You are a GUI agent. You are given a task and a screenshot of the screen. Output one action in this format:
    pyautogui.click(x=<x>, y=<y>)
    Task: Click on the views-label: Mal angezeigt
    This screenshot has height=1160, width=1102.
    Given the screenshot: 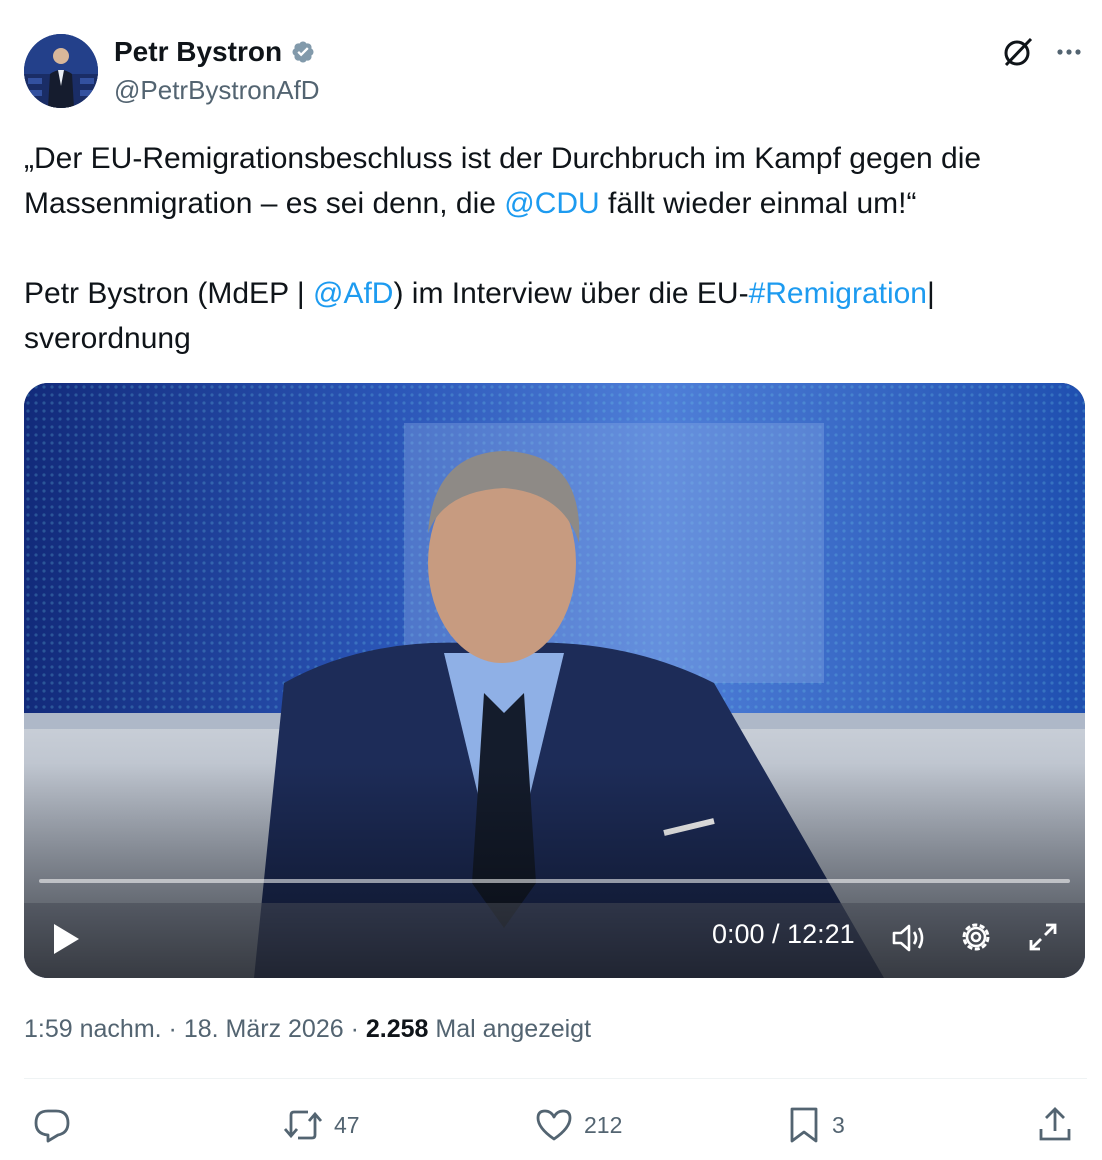 What is the action you would take?
    pyautogui.click(x=510, y=1029)
    